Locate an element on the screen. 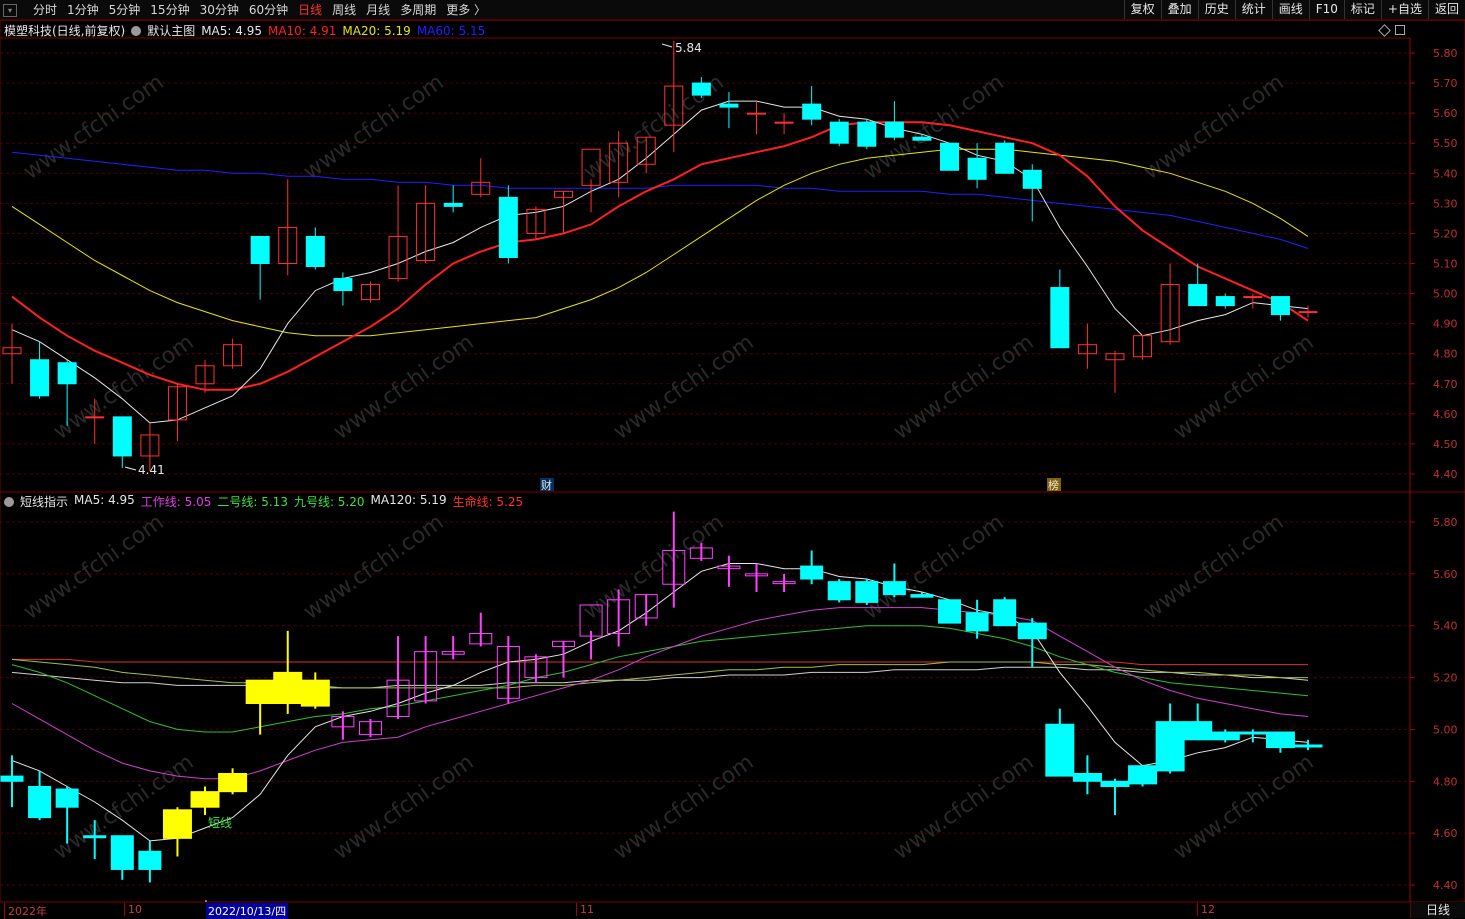 The width and height of the screenshot is (1465, 919). date-label: 2022年 is located at coordinates (25, 911).